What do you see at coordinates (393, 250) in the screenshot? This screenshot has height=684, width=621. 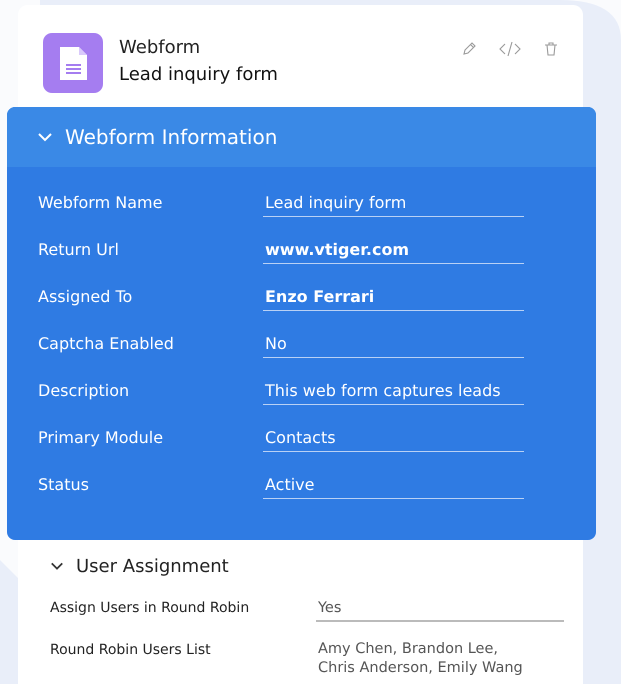 I see `field-value: www.vtiger.com` at bounding box center [393, 250].